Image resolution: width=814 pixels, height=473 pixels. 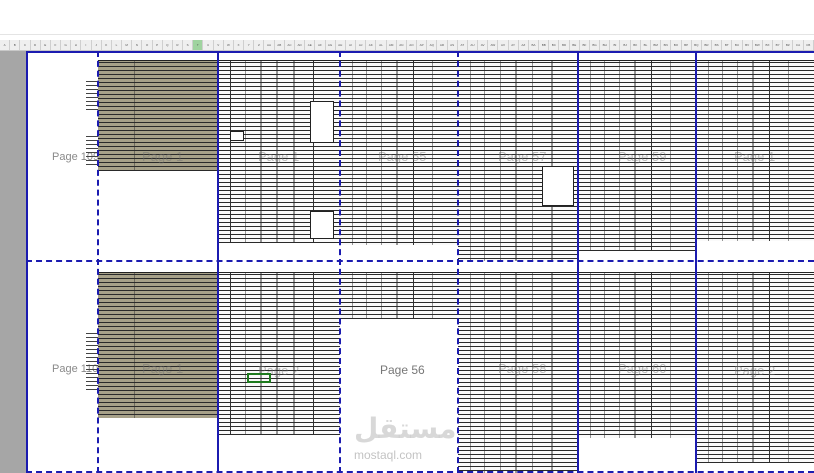 I want to click on column-header-bl: BL, so click(x=646, y=45).